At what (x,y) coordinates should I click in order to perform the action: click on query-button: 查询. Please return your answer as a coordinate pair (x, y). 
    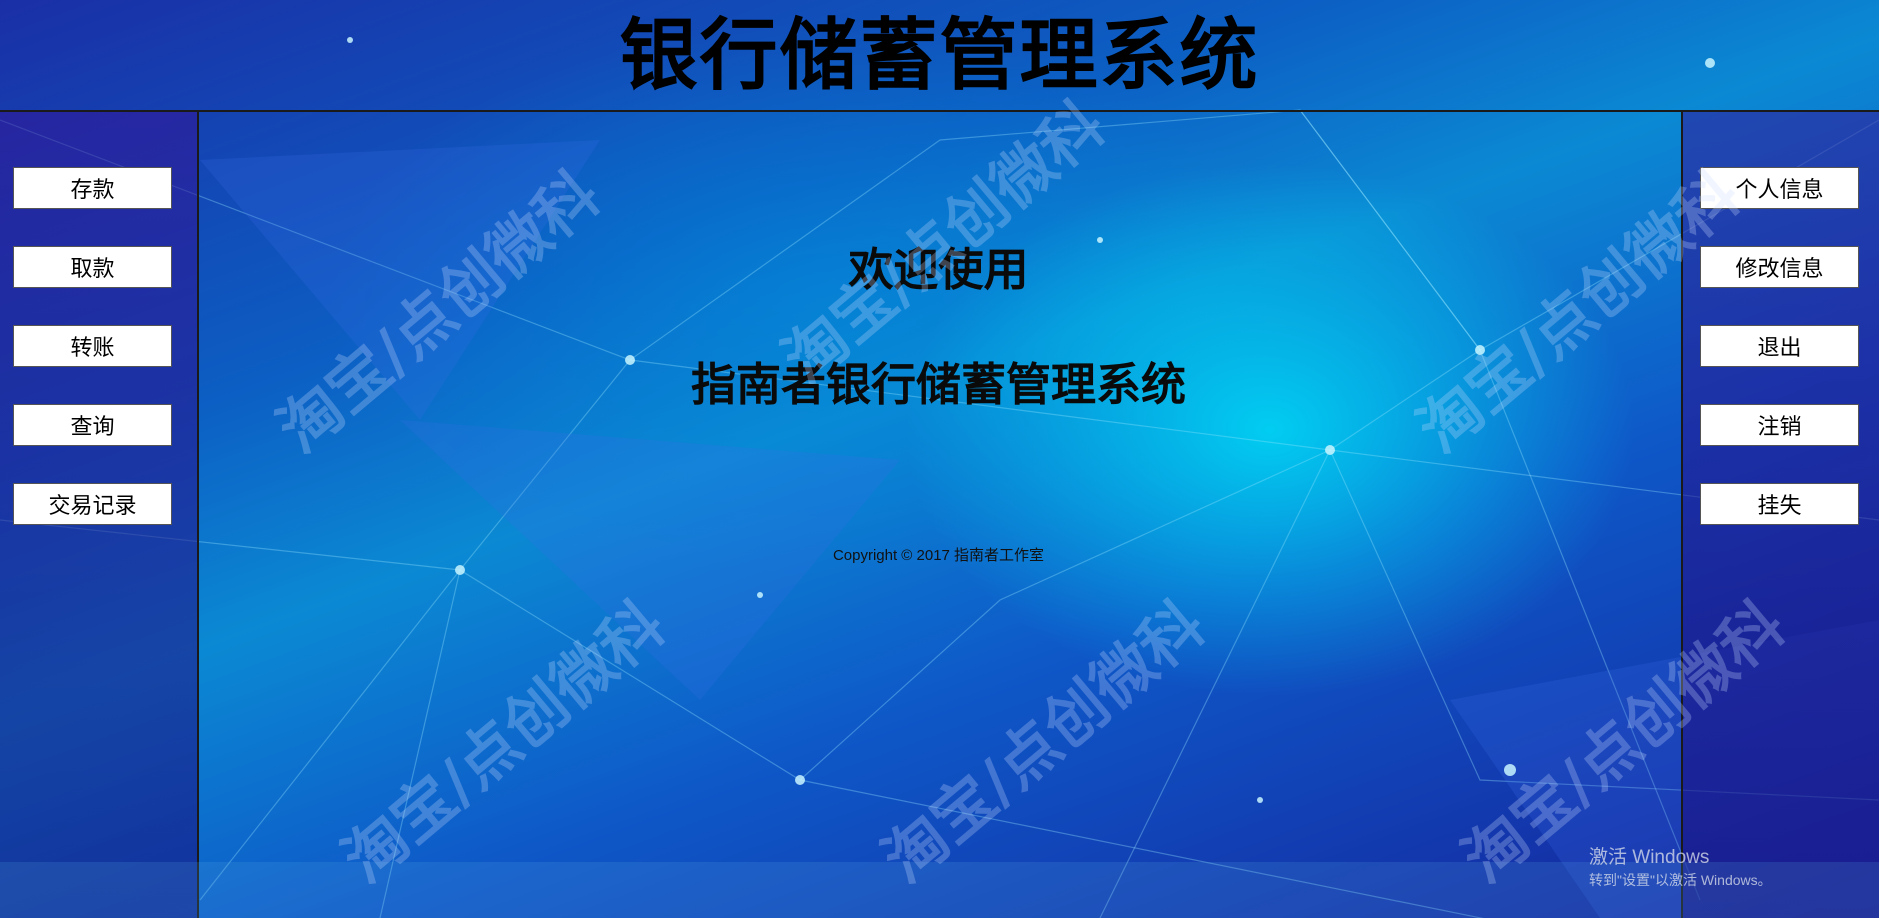
    Looking at the image, I should click on (92, 425).